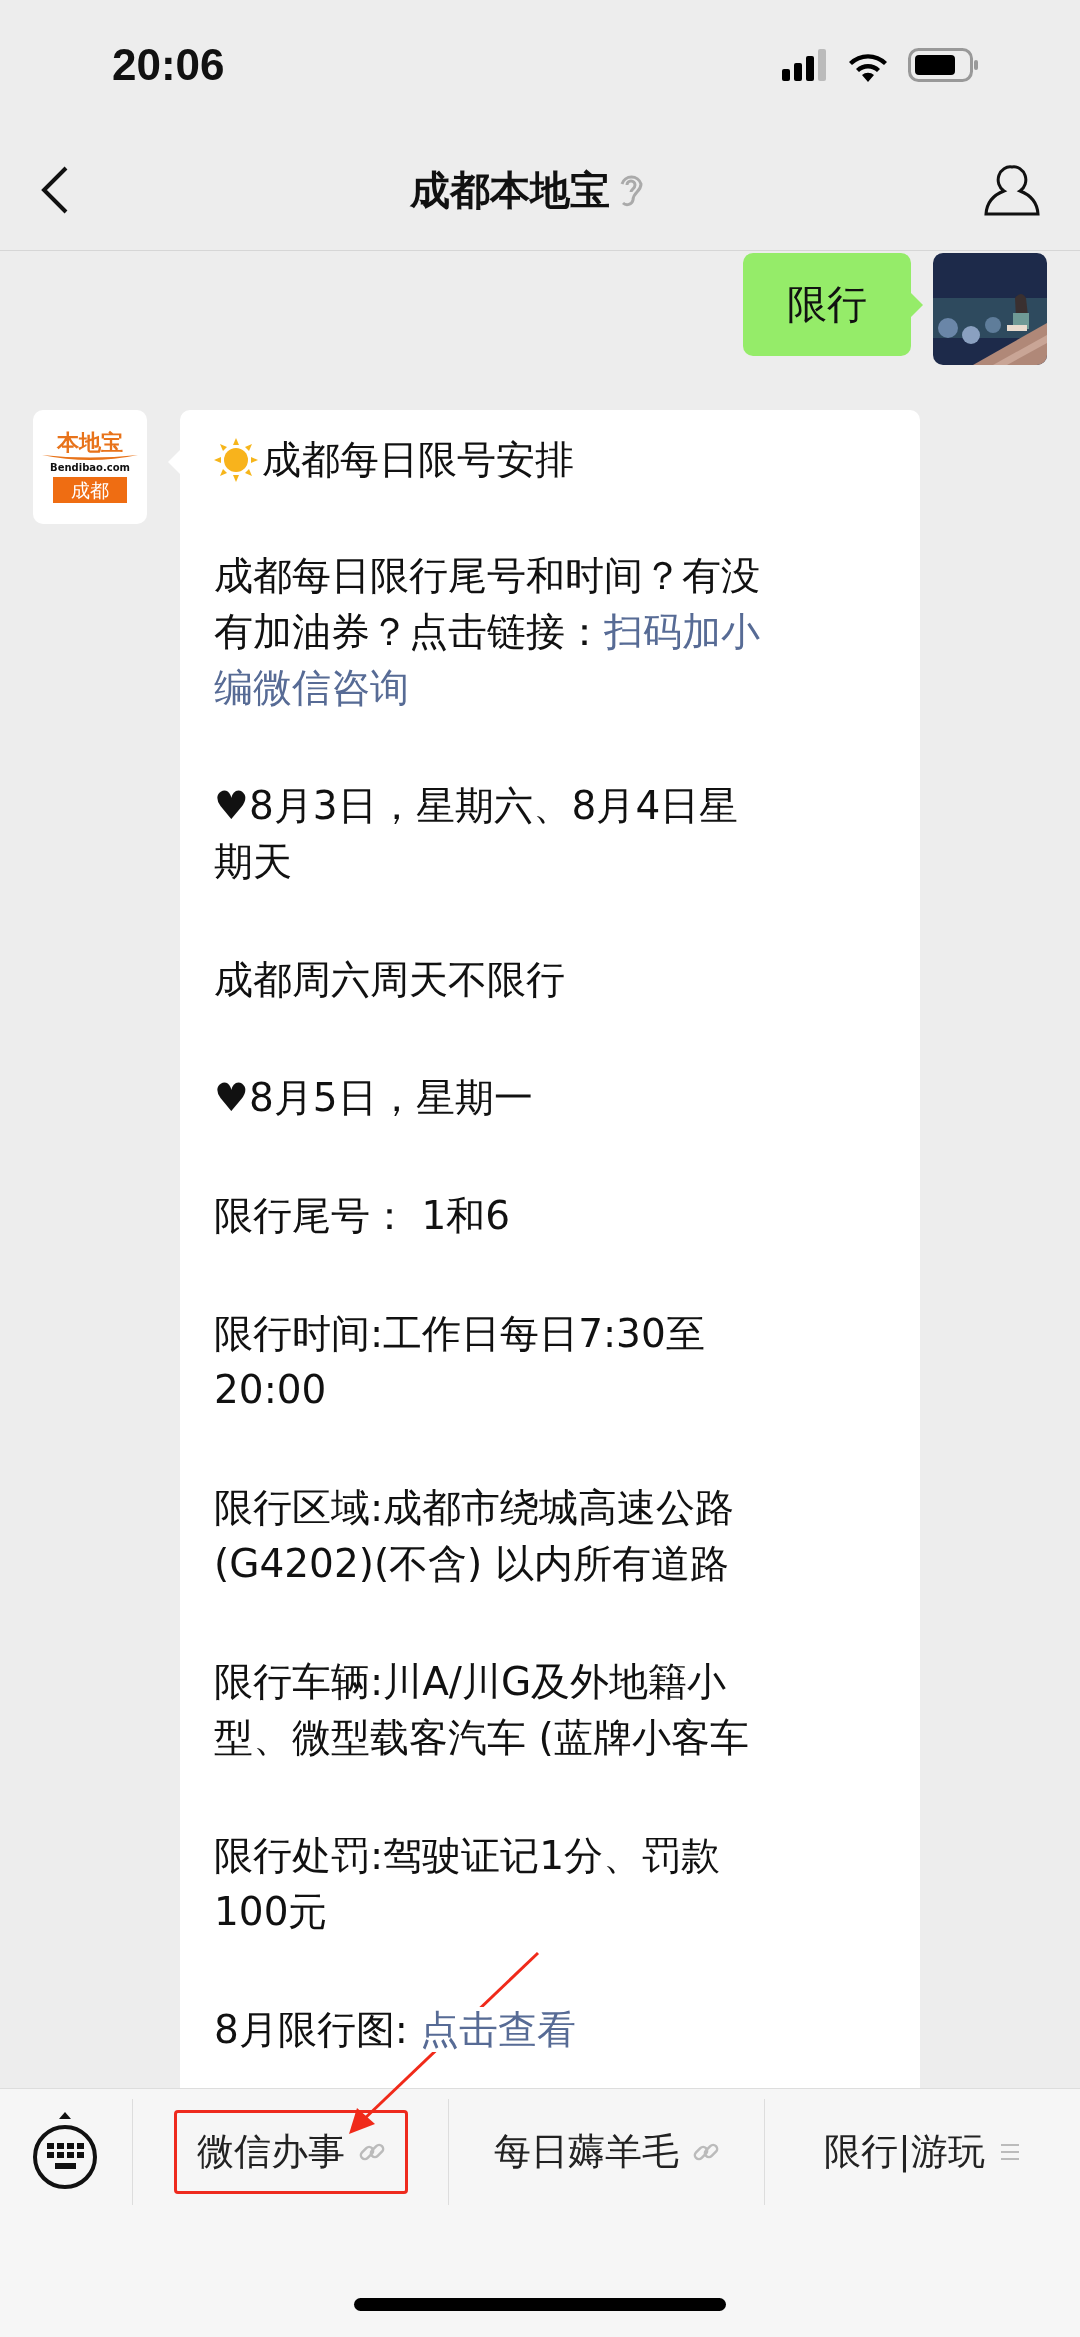  What do you see at coordinates (271, 1911) in the screenshot?
I see `message-text: 100元` at bounding box center [271, 1911].